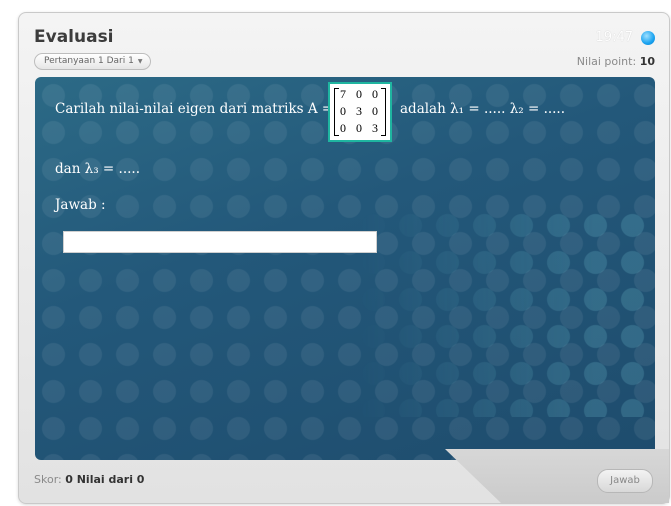  What do you see at coordinates (105, 479) in the screenshot?
I see `score-value: 0 Nilai dari 0` at bounding box center [105, 479].